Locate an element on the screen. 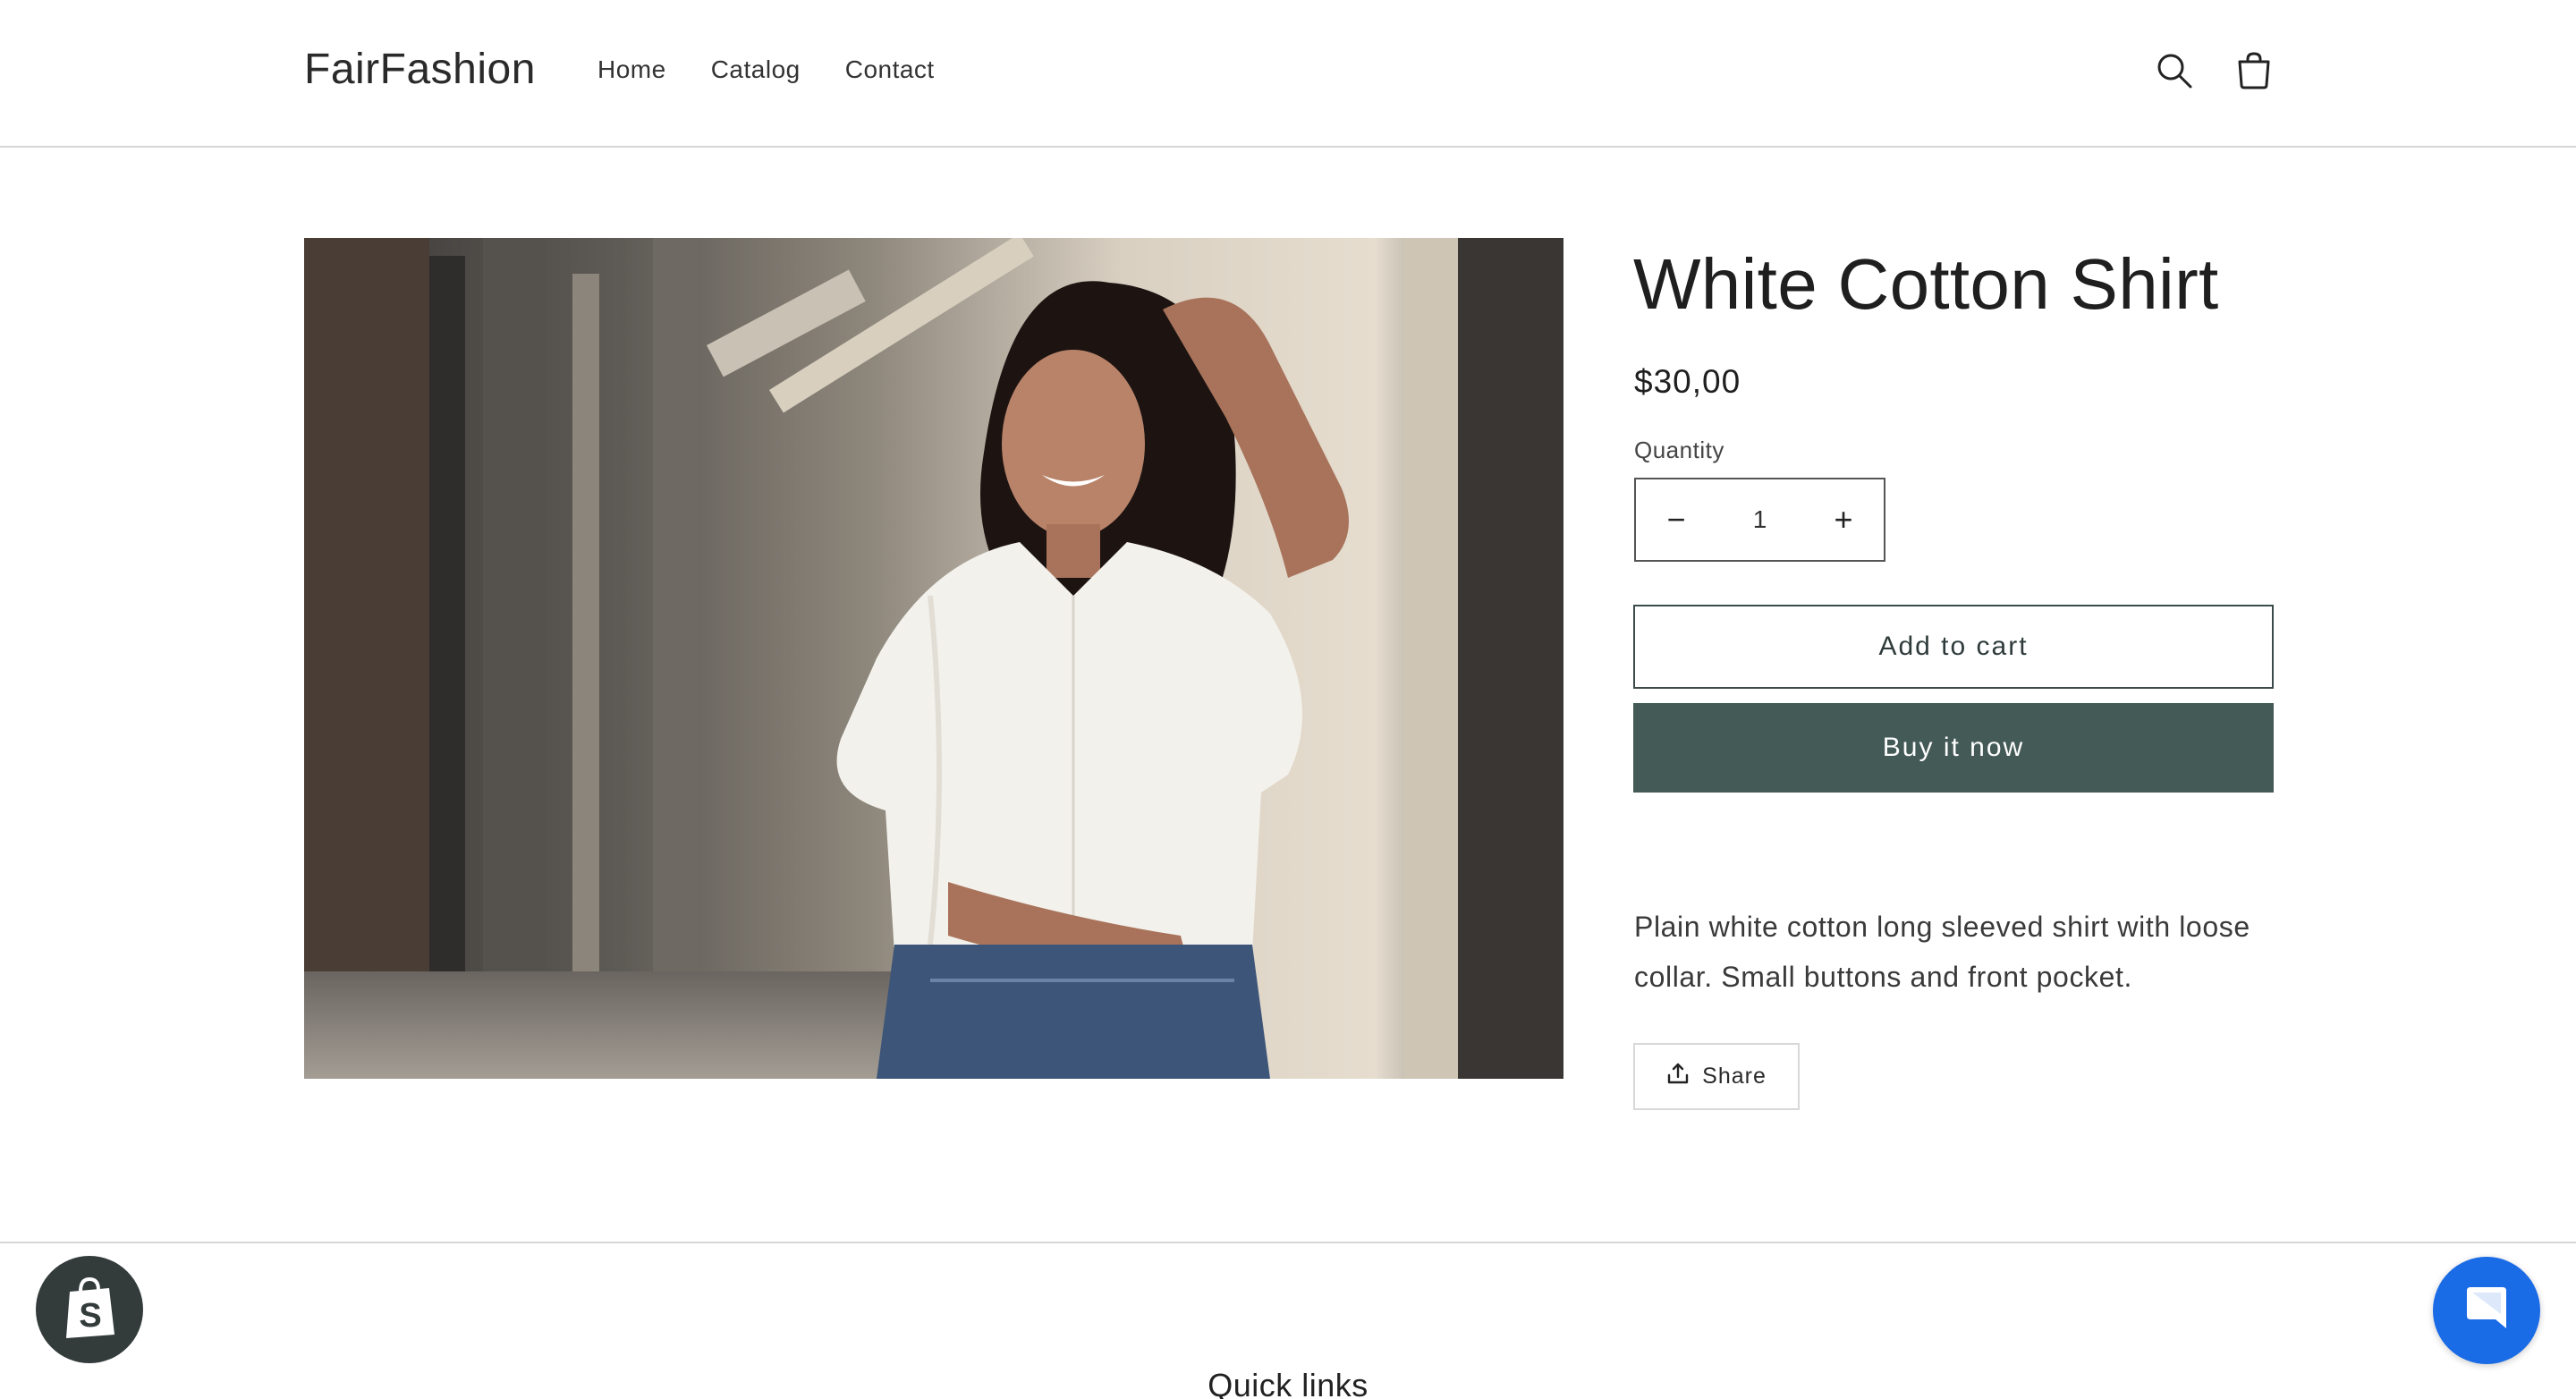 This screenshot has height=1399, width=2576. quantity-stepper: − 1 + is located at coordinates (1759, 520).